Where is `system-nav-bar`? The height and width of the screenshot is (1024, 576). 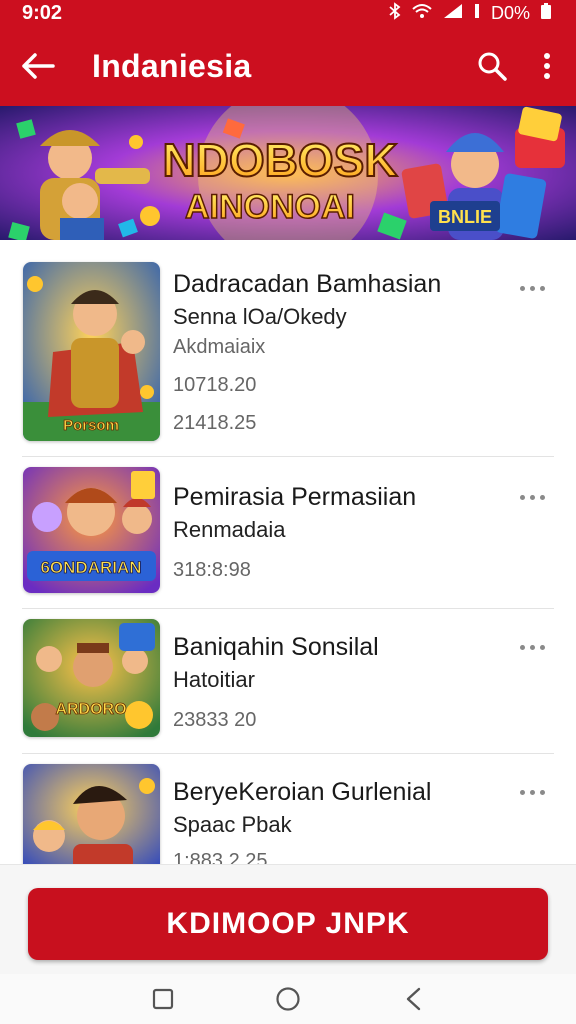 system-nav-bar is located at coordinates (288, 999).